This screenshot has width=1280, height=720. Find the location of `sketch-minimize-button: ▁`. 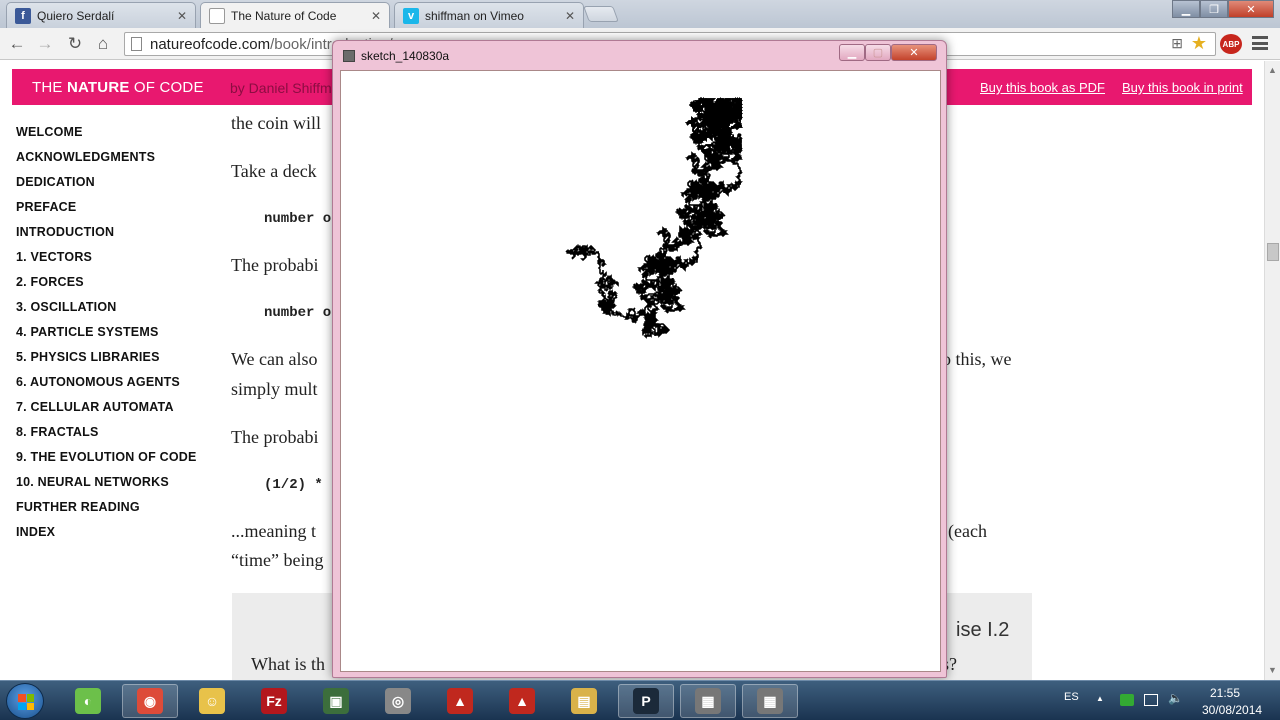

sketch-minimize-button: ▁ is located at coordinates (852, 52).